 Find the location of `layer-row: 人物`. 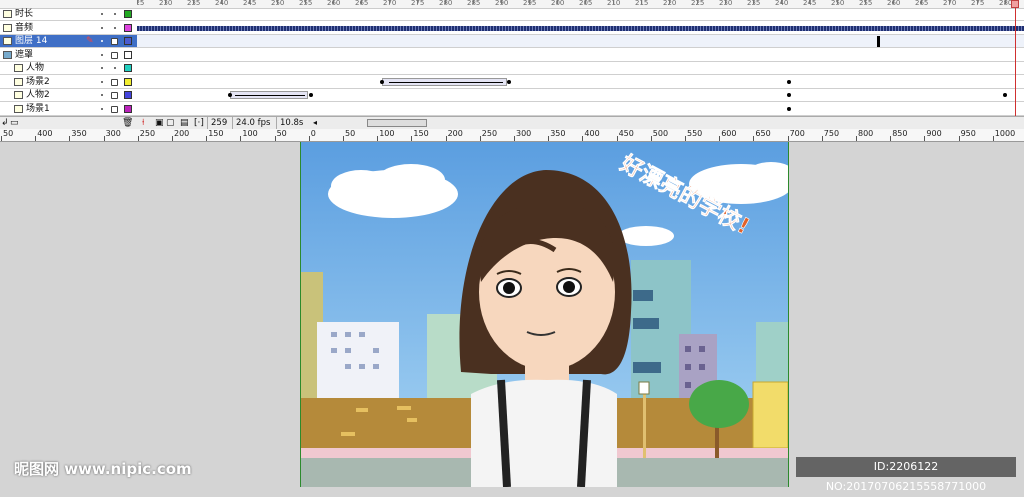

layer-row: 人物 is located at coordinates (68, 68).